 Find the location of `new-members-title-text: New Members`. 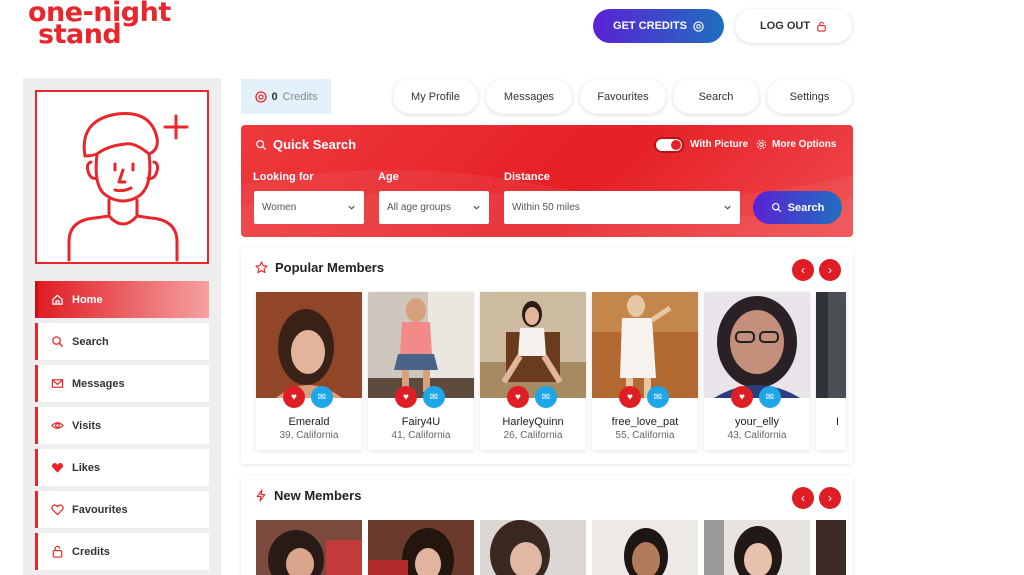

new-members-title-text: New Members is located at coordinates (318, 495).